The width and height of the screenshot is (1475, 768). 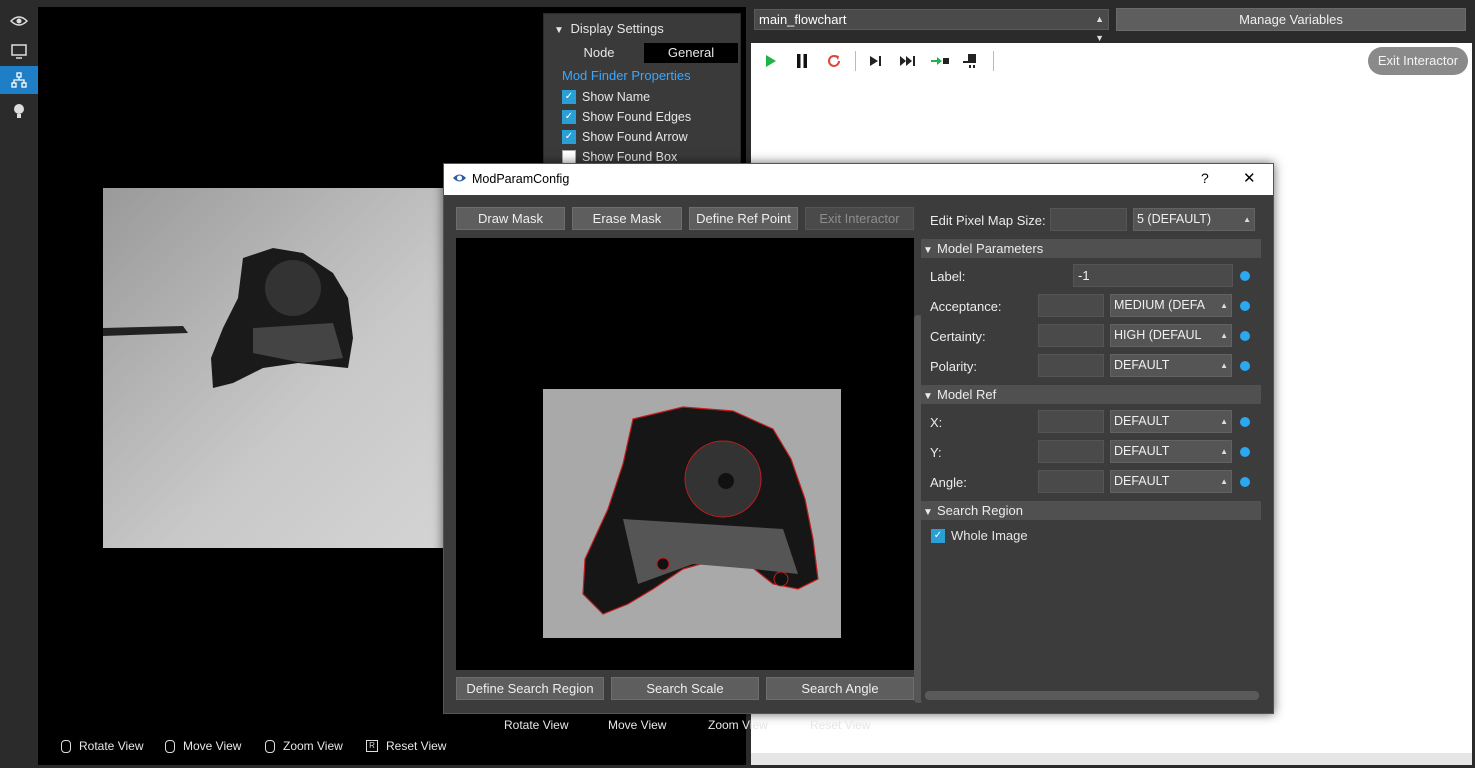 I want to click on move-view-label: Move View, so click(x=637, y=725).